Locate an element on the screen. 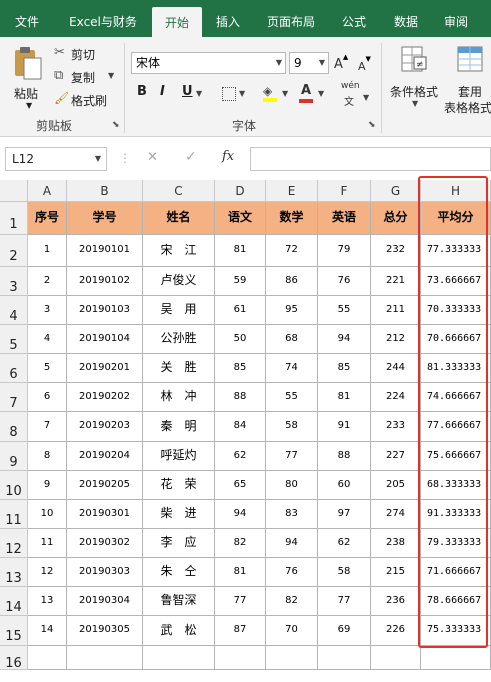 This screenshot has width=491, height=682. data-cell: 79 is located at coordinates (344, 251).